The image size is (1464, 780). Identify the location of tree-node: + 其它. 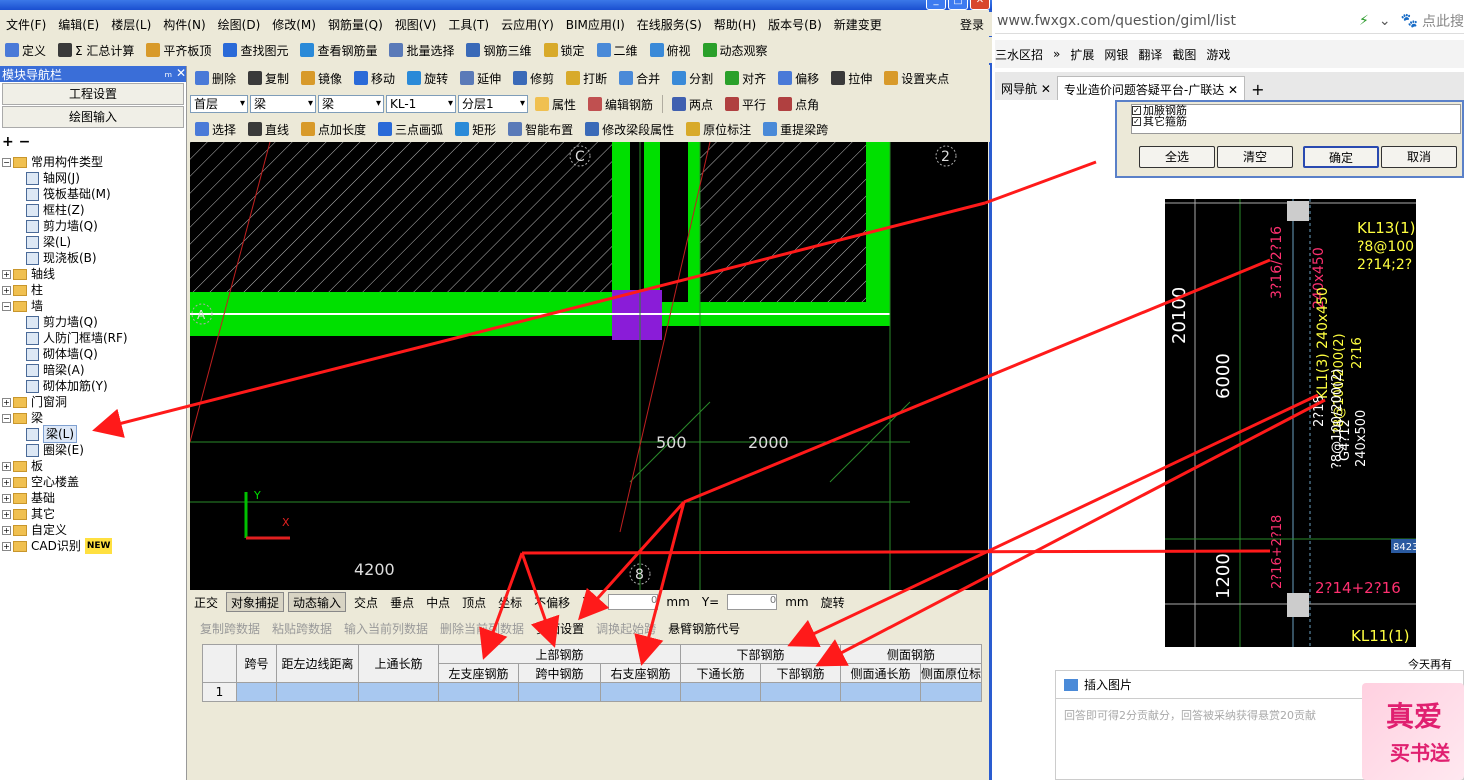
(92, 514).